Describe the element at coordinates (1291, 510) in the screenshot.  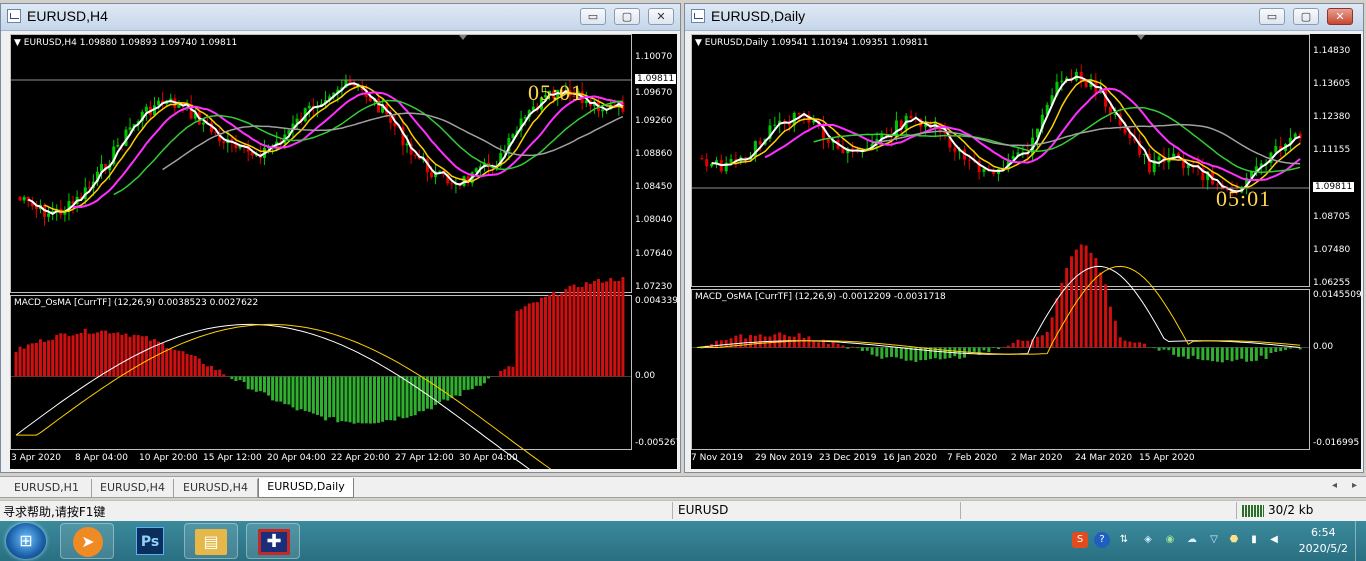
I see `traffic-counter: 30/2 kb` at that location.